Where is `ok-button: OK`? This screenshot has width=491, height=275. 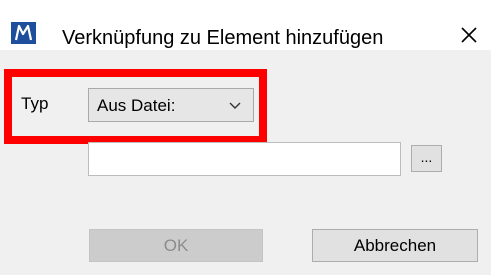
ok-button: OK is located at coordinates (176, 245).